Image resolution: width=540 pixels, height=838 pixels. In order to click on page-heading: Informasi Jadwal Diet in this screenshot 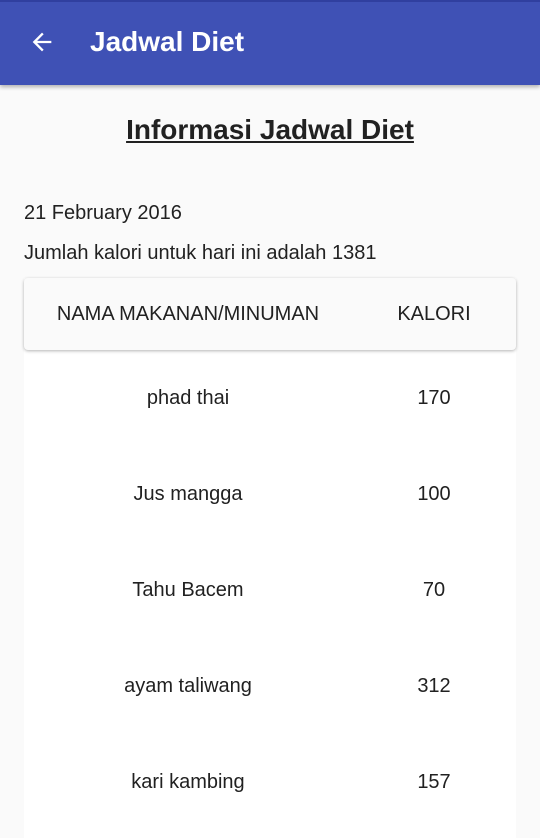, I will do `click(270, 129)`.